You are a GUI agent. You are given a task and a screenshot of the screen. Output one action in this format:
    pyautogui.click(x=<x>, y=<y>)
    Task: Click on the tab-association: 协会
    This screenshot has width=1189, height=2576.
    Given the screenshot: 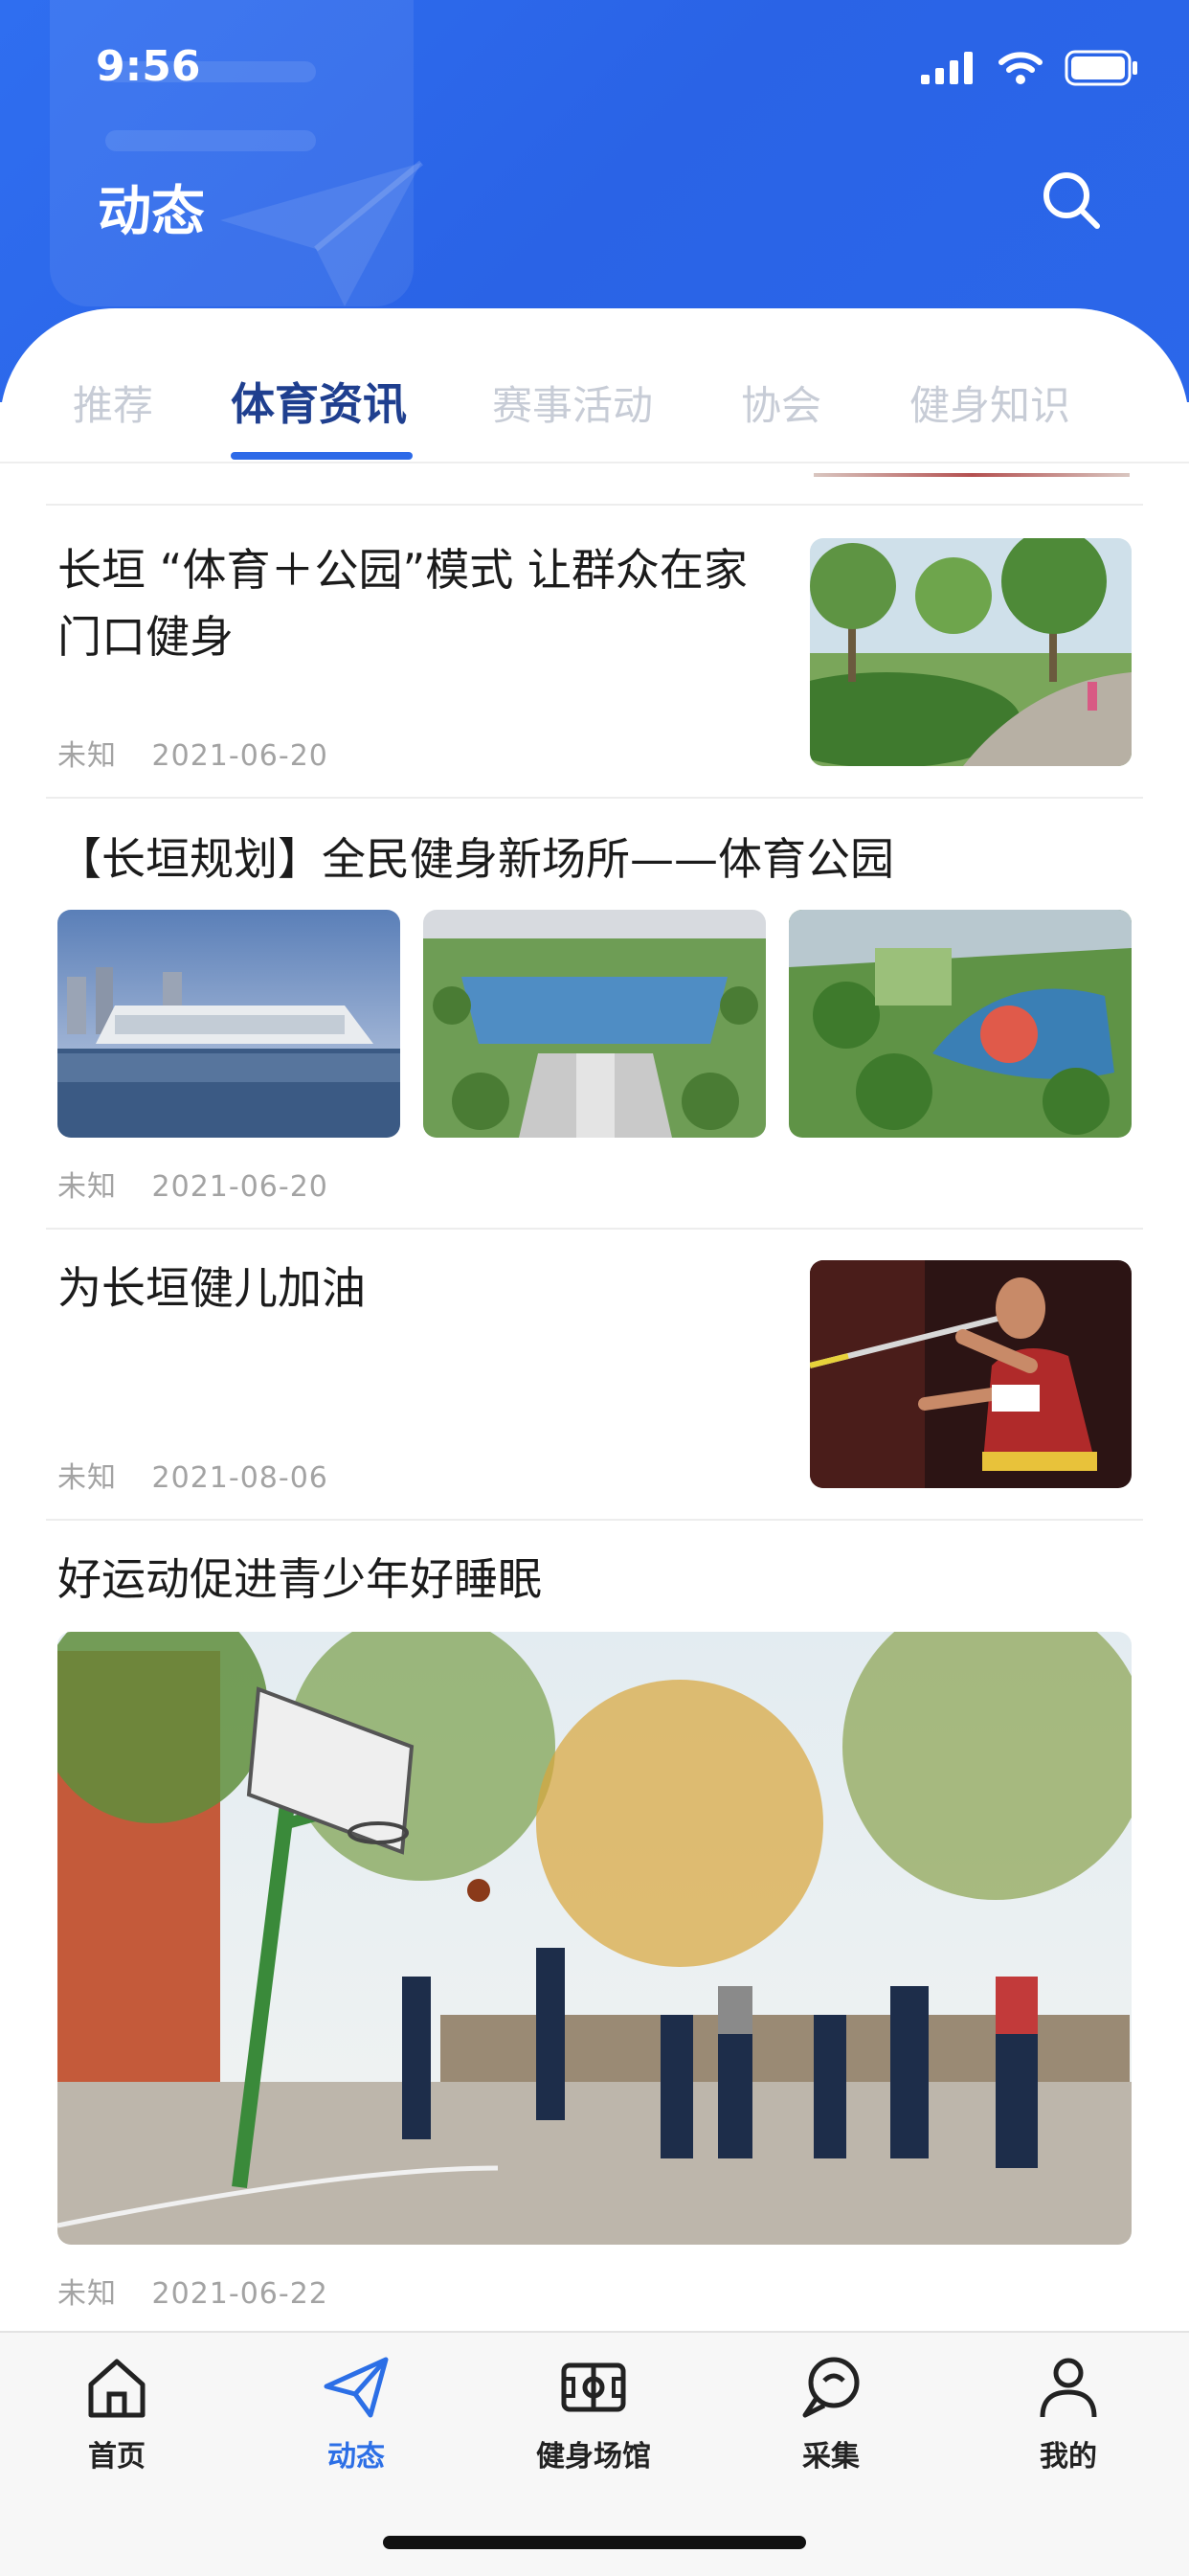 What is the action you would take?
    pyautogui.click(x=781, y=402)
    